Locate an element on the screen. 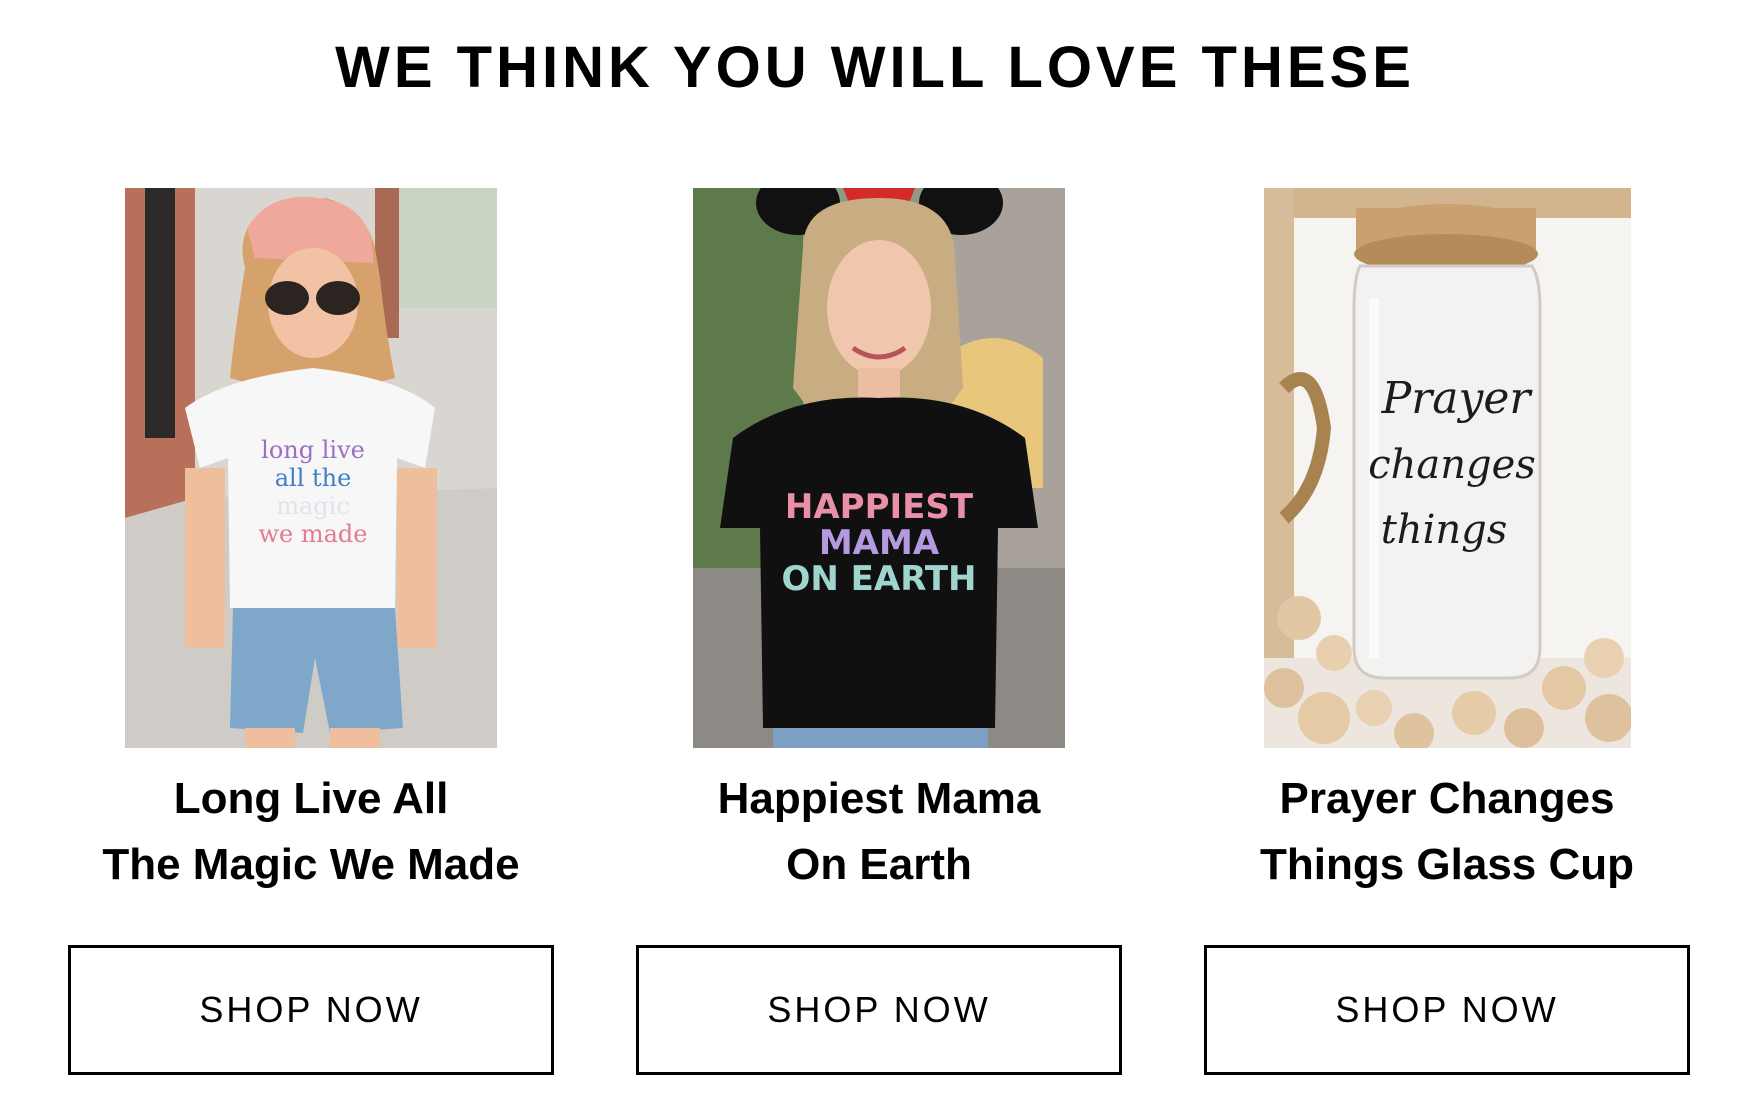  shirt-print-line: MAMA is located at coordinates (879, 543).